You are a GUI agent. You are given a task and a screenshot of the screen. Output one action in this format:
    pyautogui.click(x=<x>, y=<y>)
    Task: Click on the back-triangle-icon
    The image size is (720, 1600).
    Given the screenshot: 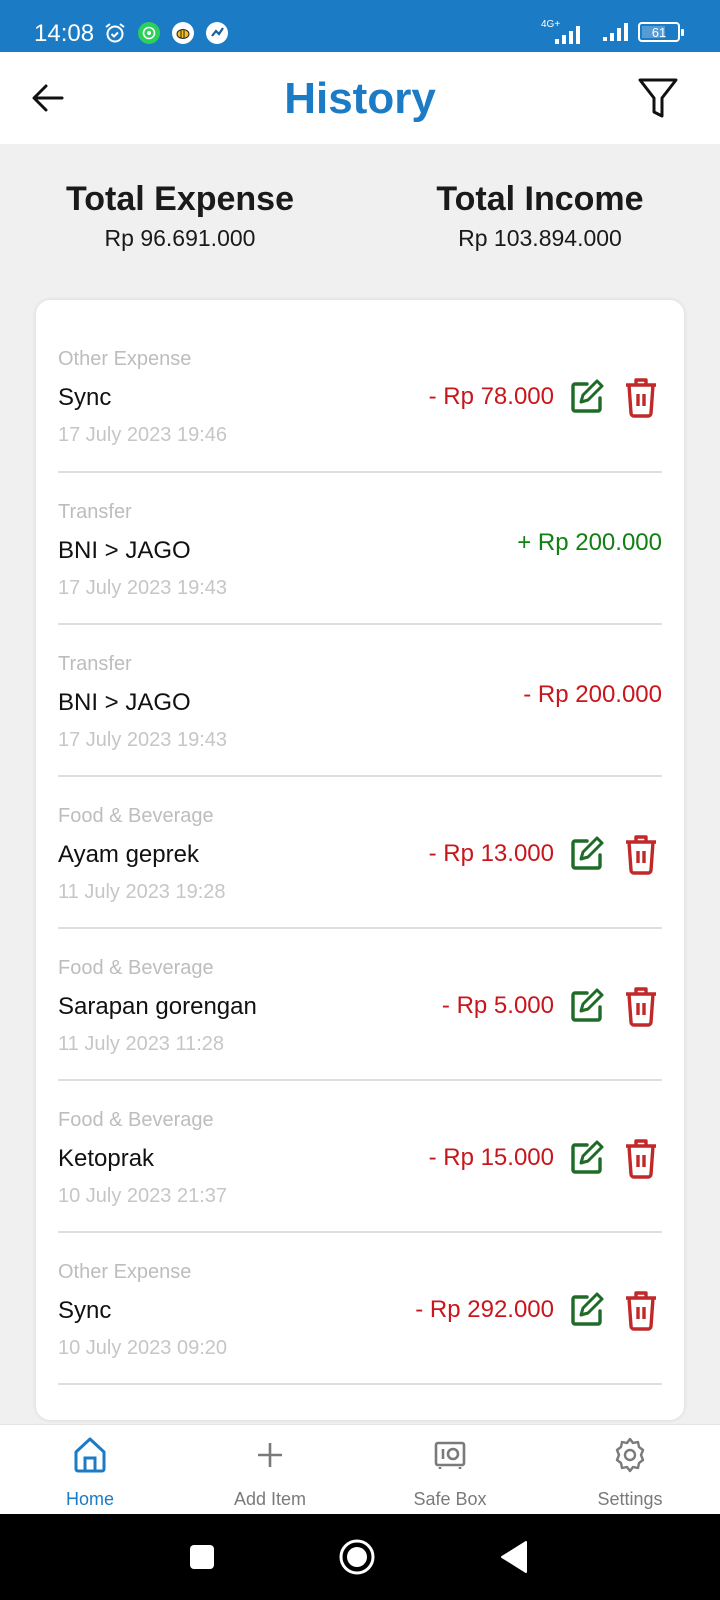 What is the action you would take?
    pyautogui.click(x=514, y=1557)
    